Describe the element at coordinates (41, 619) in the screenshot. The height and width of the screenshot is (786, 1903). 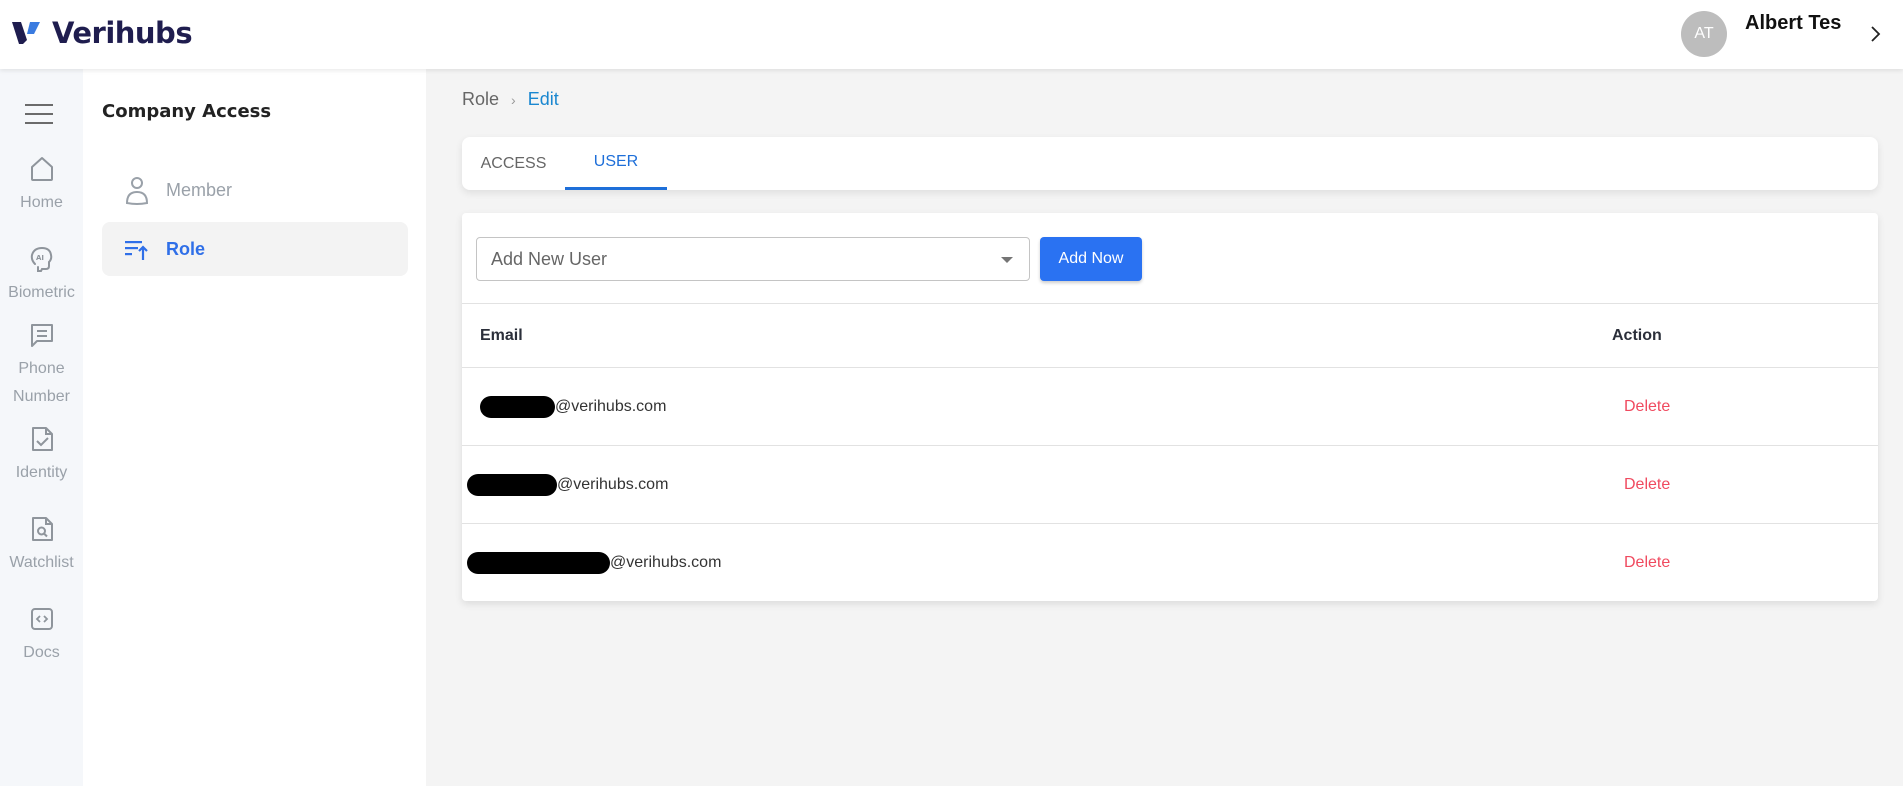
I see `code-icon` at that location.